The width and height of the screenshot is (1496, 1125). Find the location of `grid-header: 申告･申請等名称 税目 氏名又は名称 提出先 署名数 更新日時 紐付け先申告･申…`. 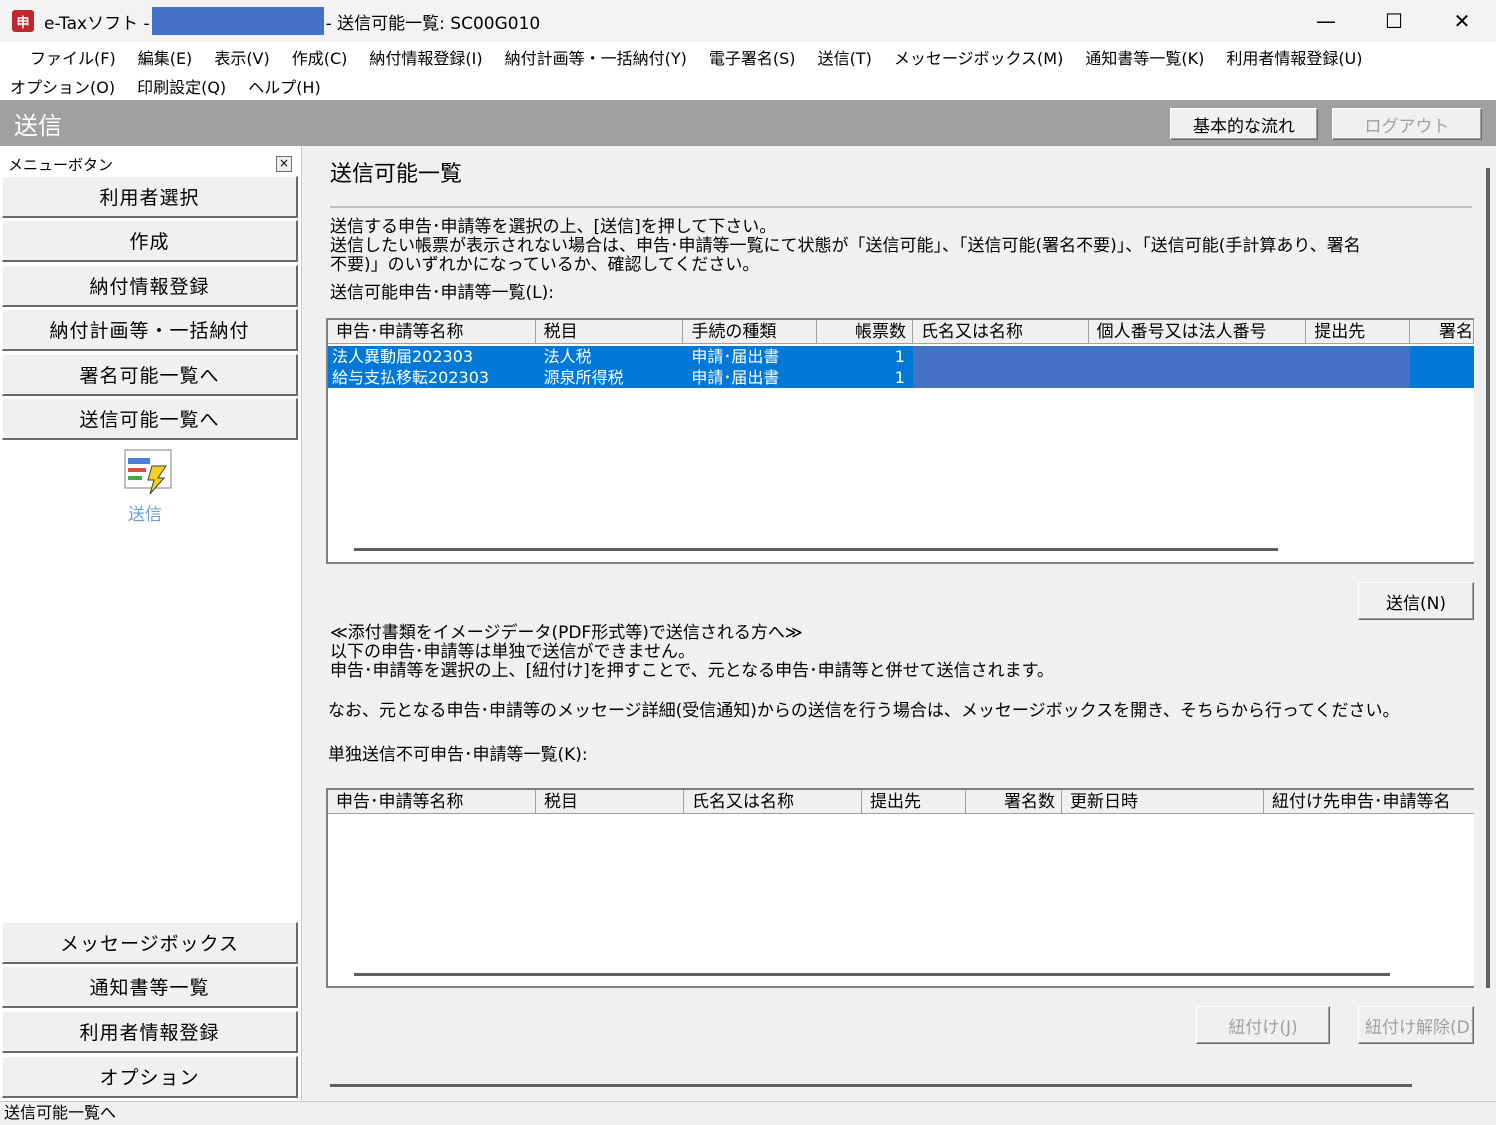

grid-header: 申告･申請等名称 税目 氏名又は名称 提出先 署名数 更新日時 紐付け先申告･申… is located at coordinates (901, 802).